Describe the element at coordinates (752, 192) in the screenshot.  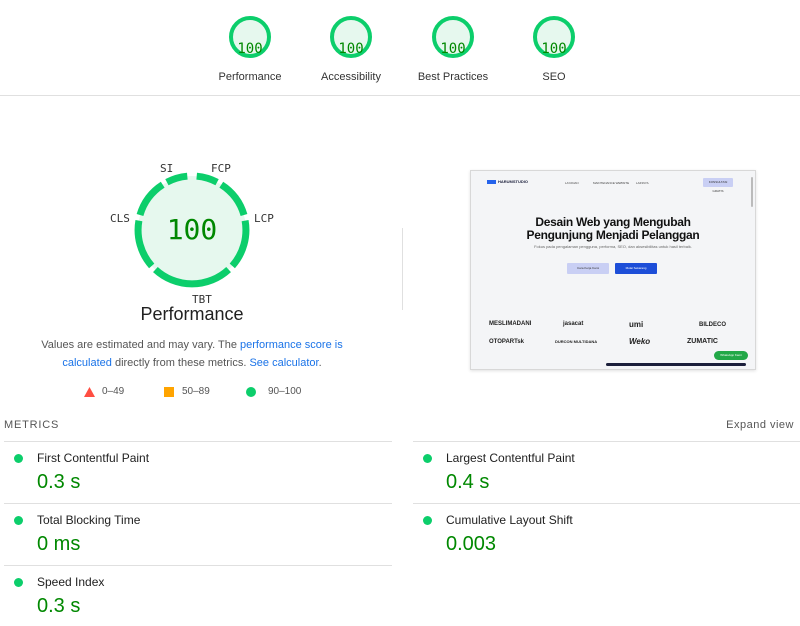
I see `thumb-scrollbar` at that location.